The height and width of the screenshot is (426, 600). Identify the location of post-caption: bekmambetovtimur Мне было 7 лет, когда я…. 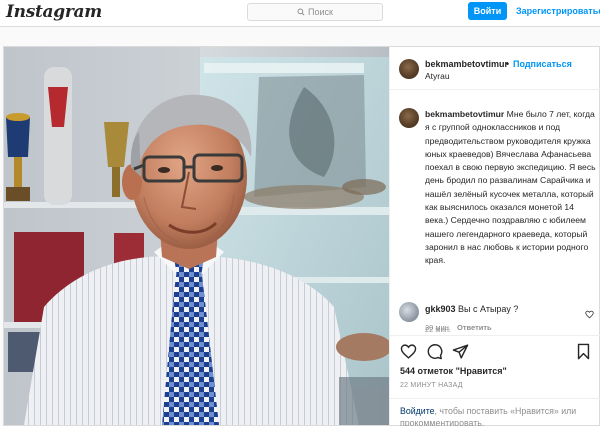
(511, 188).